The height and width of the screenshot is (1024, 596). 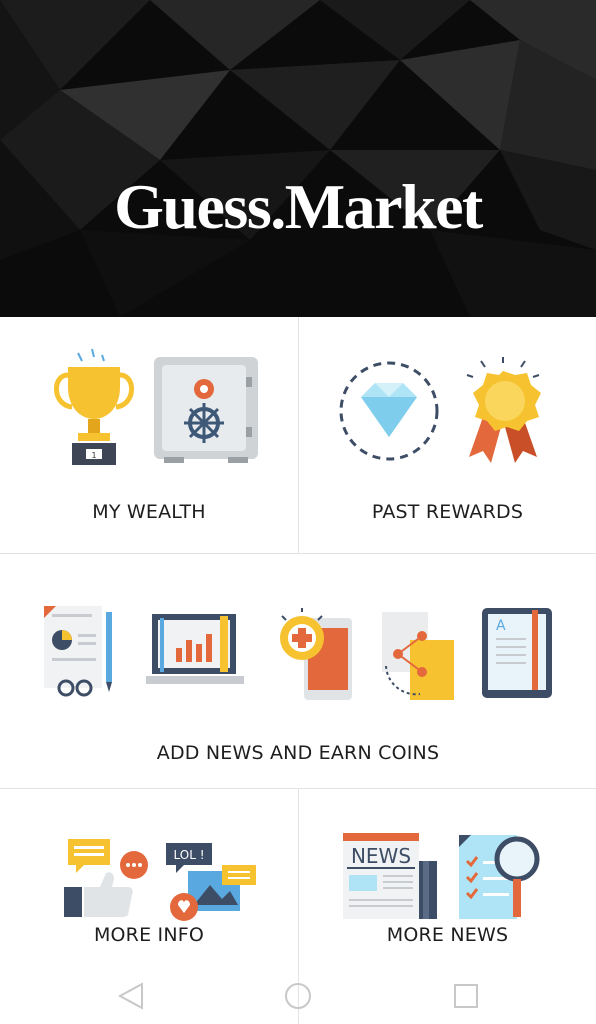 What do you see at coordinates (447, 879) in the screenshot?
I see `more-news-tile: NEWS MORE NEWS` at bounding box center [447, 879].